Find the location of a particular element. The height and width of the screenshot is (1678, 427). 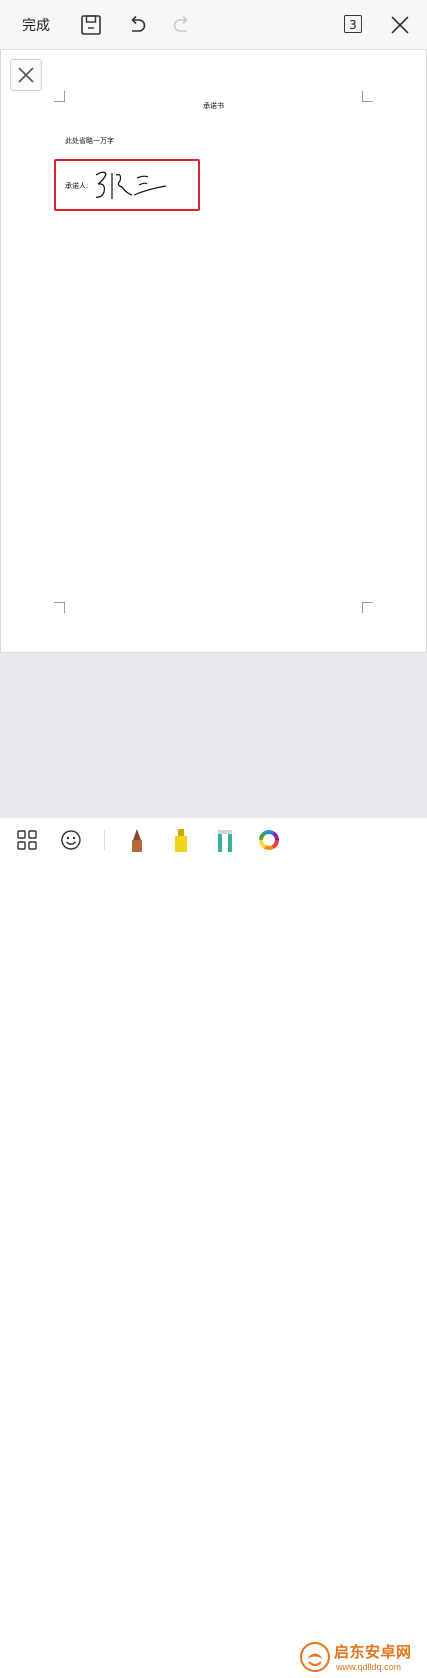

redo-icon is located at coordinates (182, 25).